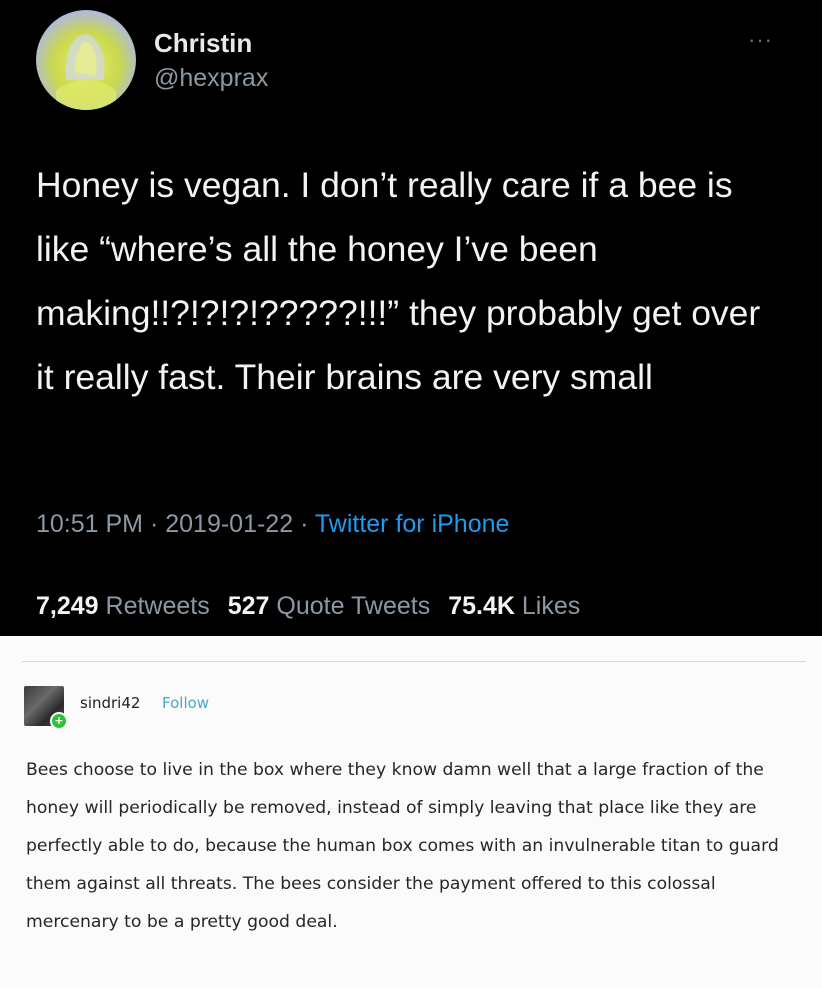 The width and height of the screenshot is (822, 988). What do you see at coordinates (67, 606) in the screenshot?
I see `retweets-count: 7,249` at bounding box center [67, 606].